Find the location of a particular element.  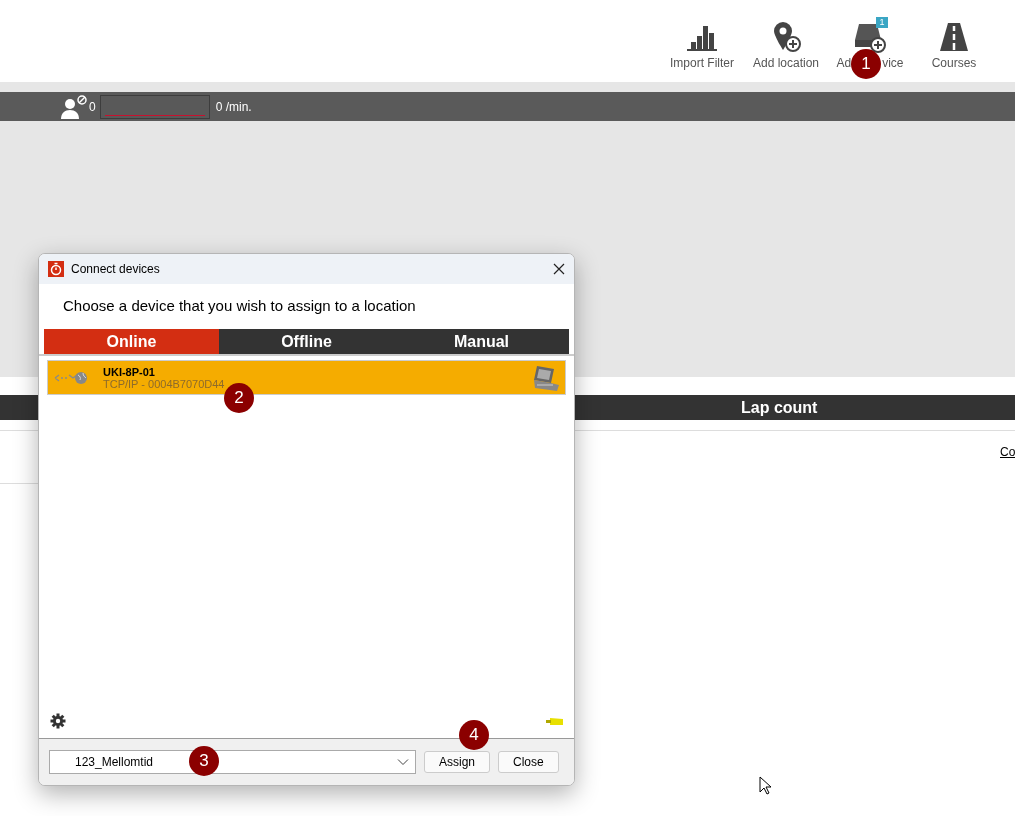

device-address: TCP/IP - 0004B7070D44 is located at coordinates (164, 383).